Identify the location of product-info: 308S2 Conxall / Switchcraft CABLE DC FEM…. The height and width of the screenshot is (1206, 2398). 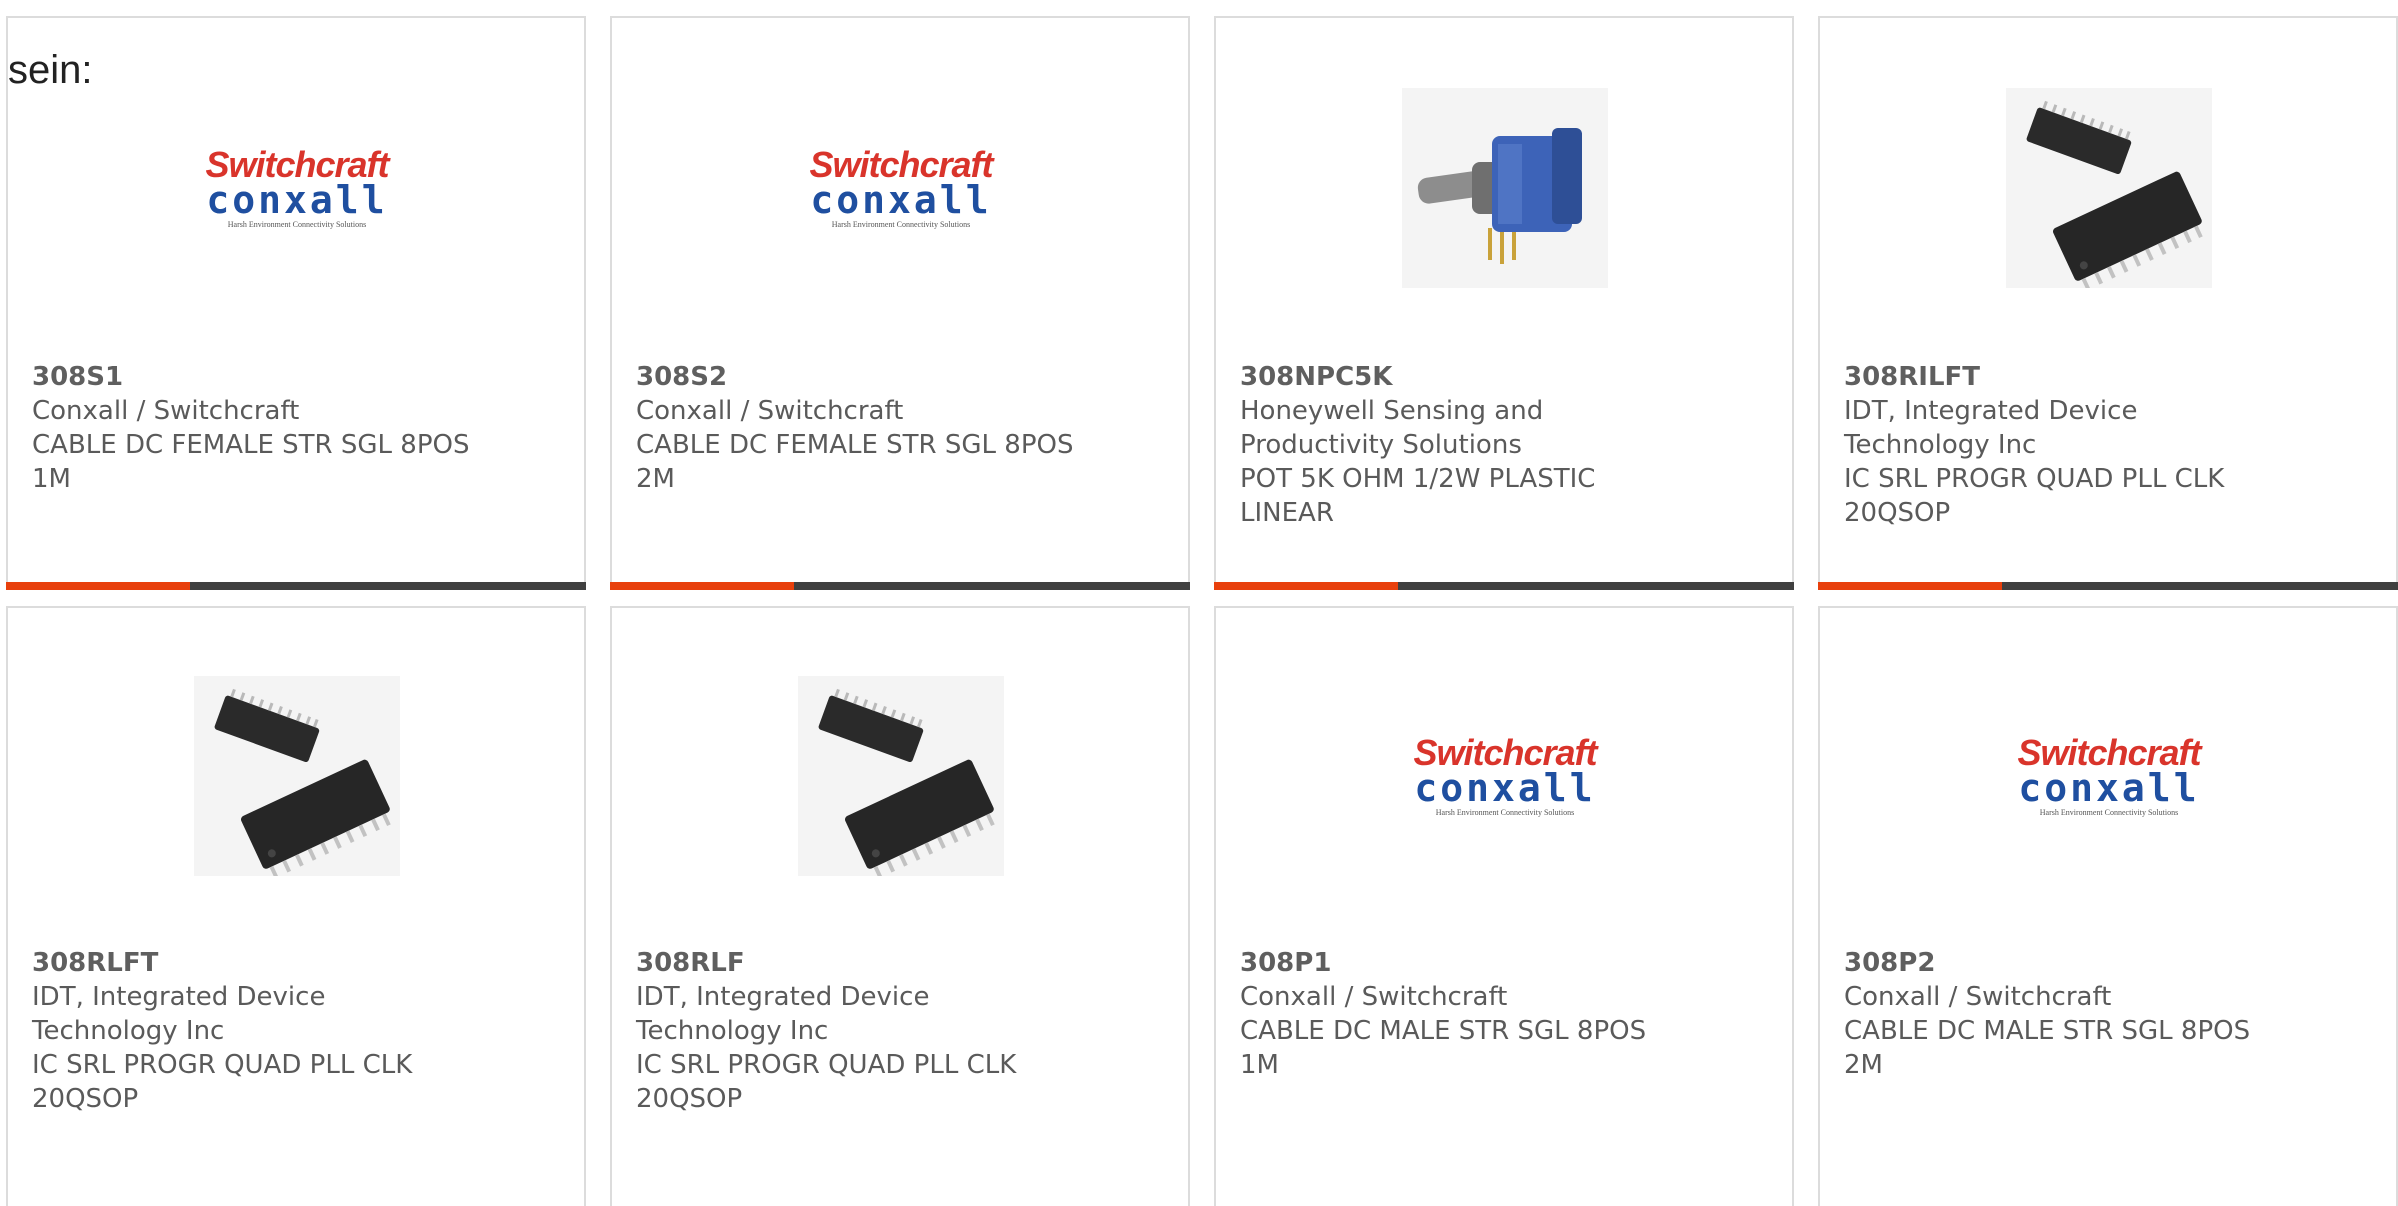
(856, 428).